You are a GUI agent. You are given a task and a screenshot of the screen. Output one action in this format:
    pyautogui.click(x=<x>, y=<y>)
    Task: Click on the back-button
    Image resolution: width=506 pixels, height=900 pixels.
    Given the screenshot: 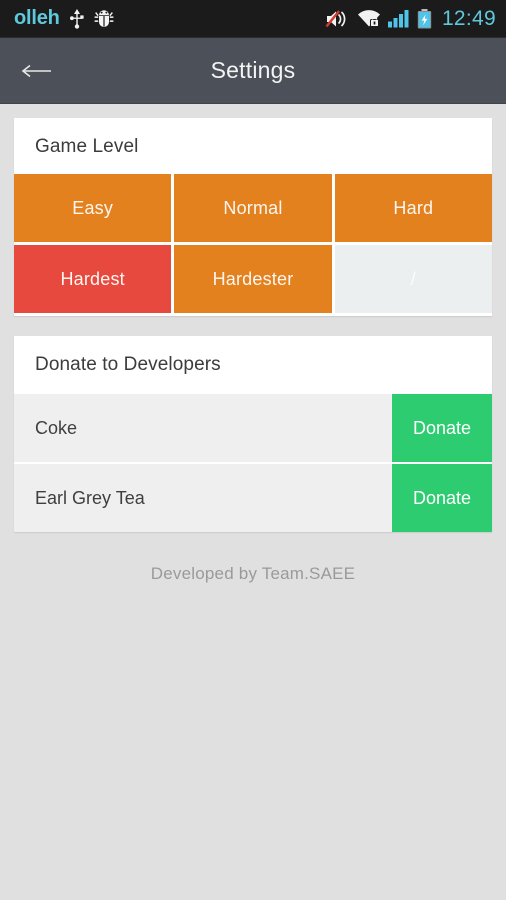 What is the action you would take?
    pyautogui.click(x=37, y=71)
    